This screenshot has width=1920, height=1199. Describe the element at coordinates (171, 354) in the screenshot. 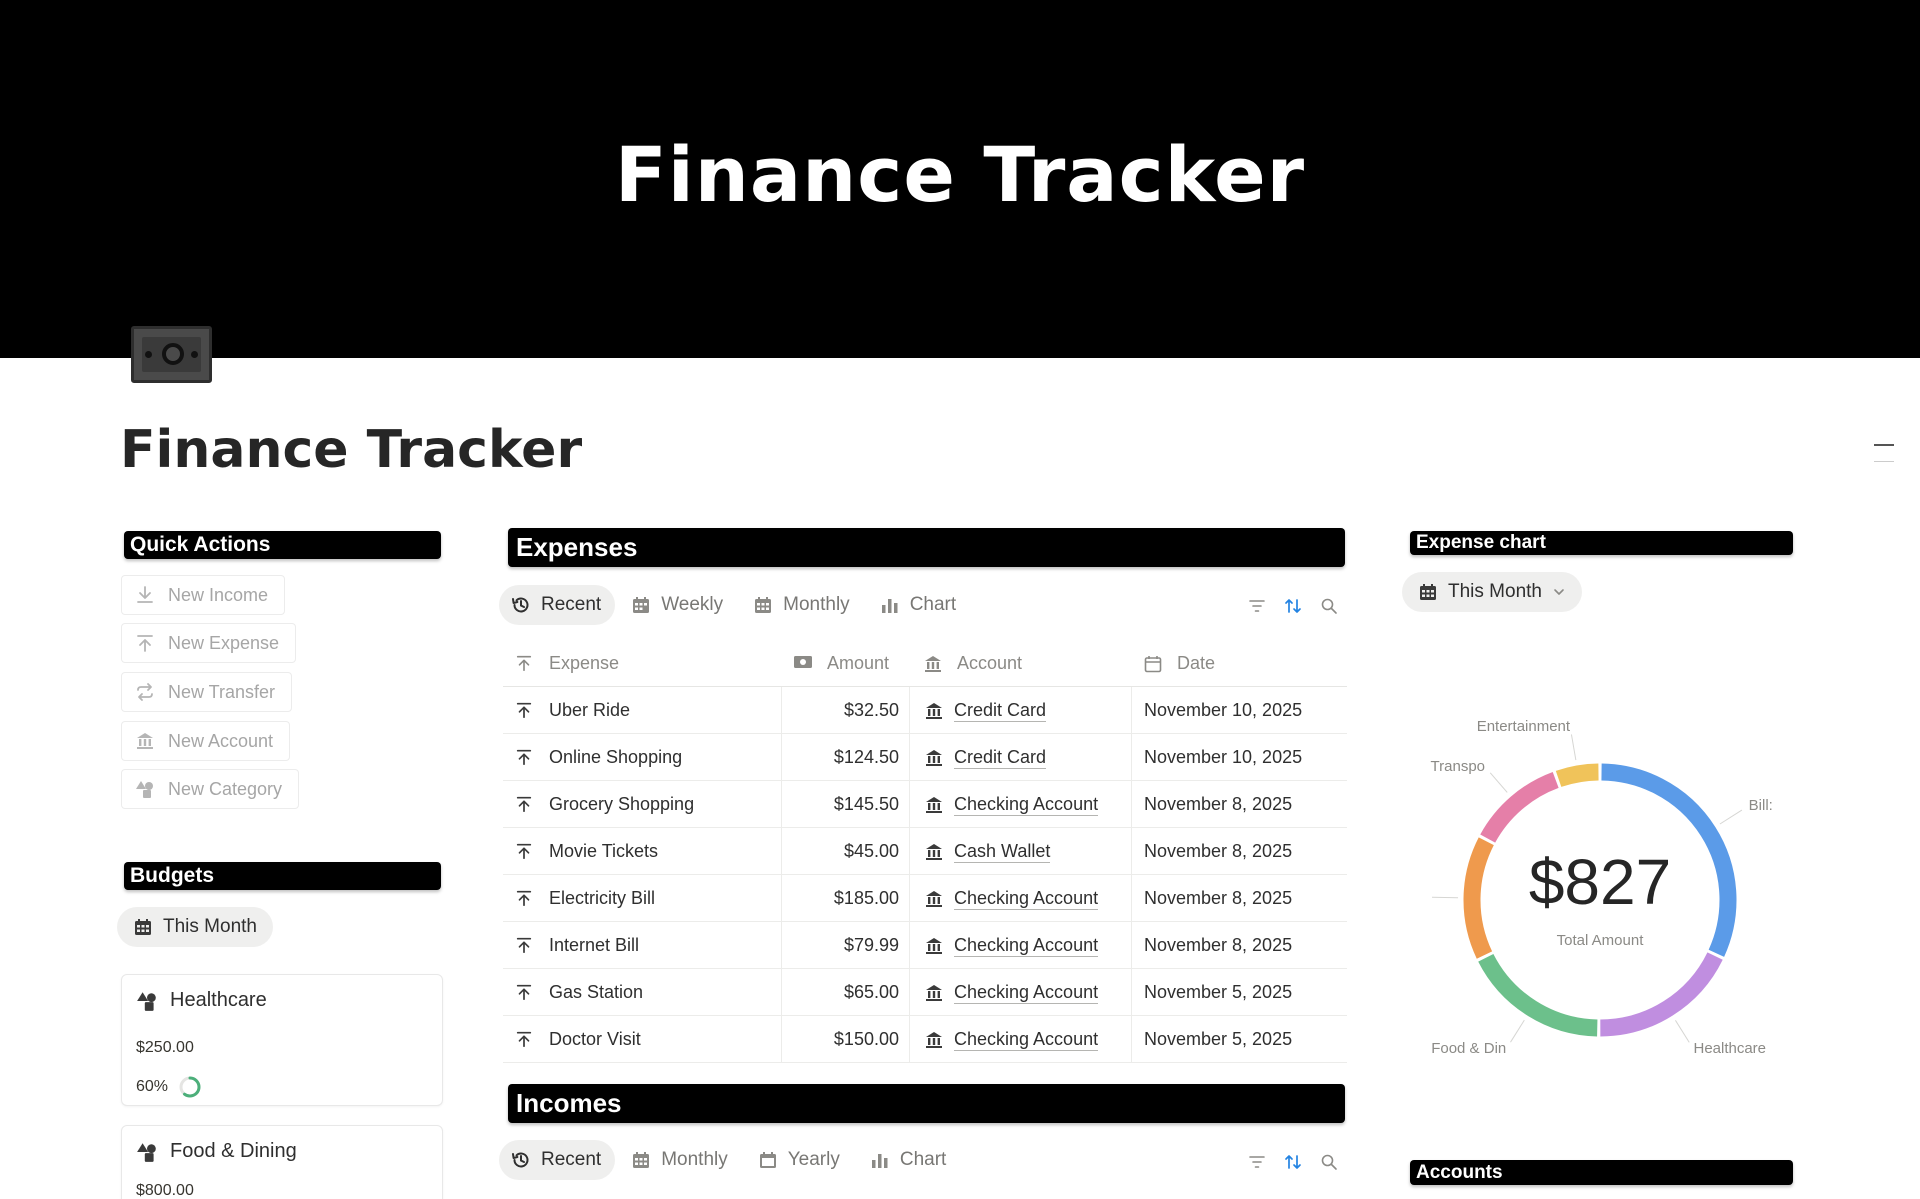

I see `banknote-icon` at that location.